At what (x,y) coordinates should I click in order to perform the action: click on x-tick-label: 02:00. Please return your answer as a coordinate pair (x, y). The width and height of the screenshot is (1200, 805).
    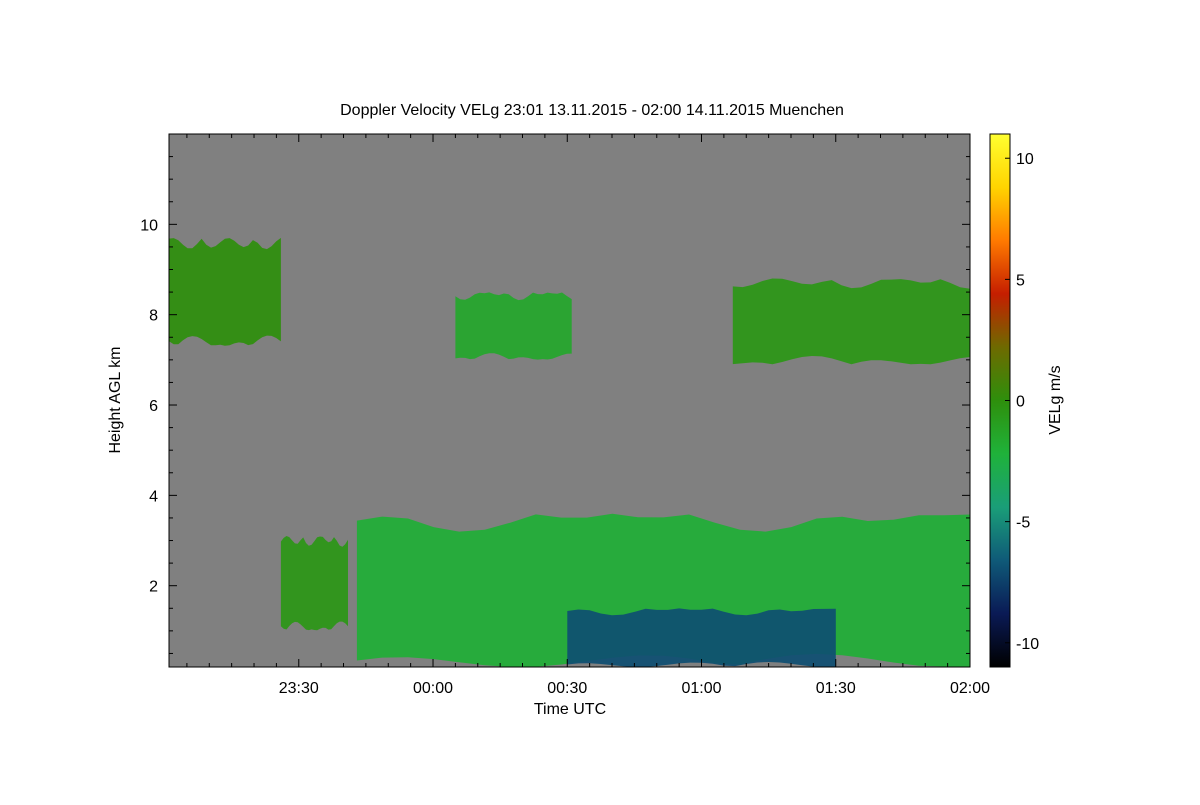
    Looking at the image, I should click on (970, 688).